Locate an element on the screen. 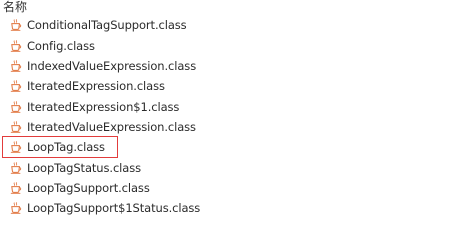 This screenshot has width=474, height=249. file-name: LoopTagStatus.class is located at coordinates (84, 167).